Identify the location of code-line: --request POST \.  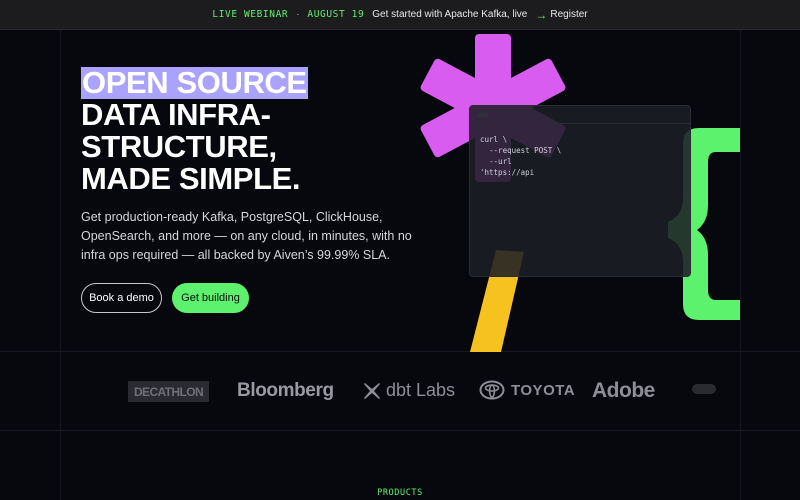
(521, 150).